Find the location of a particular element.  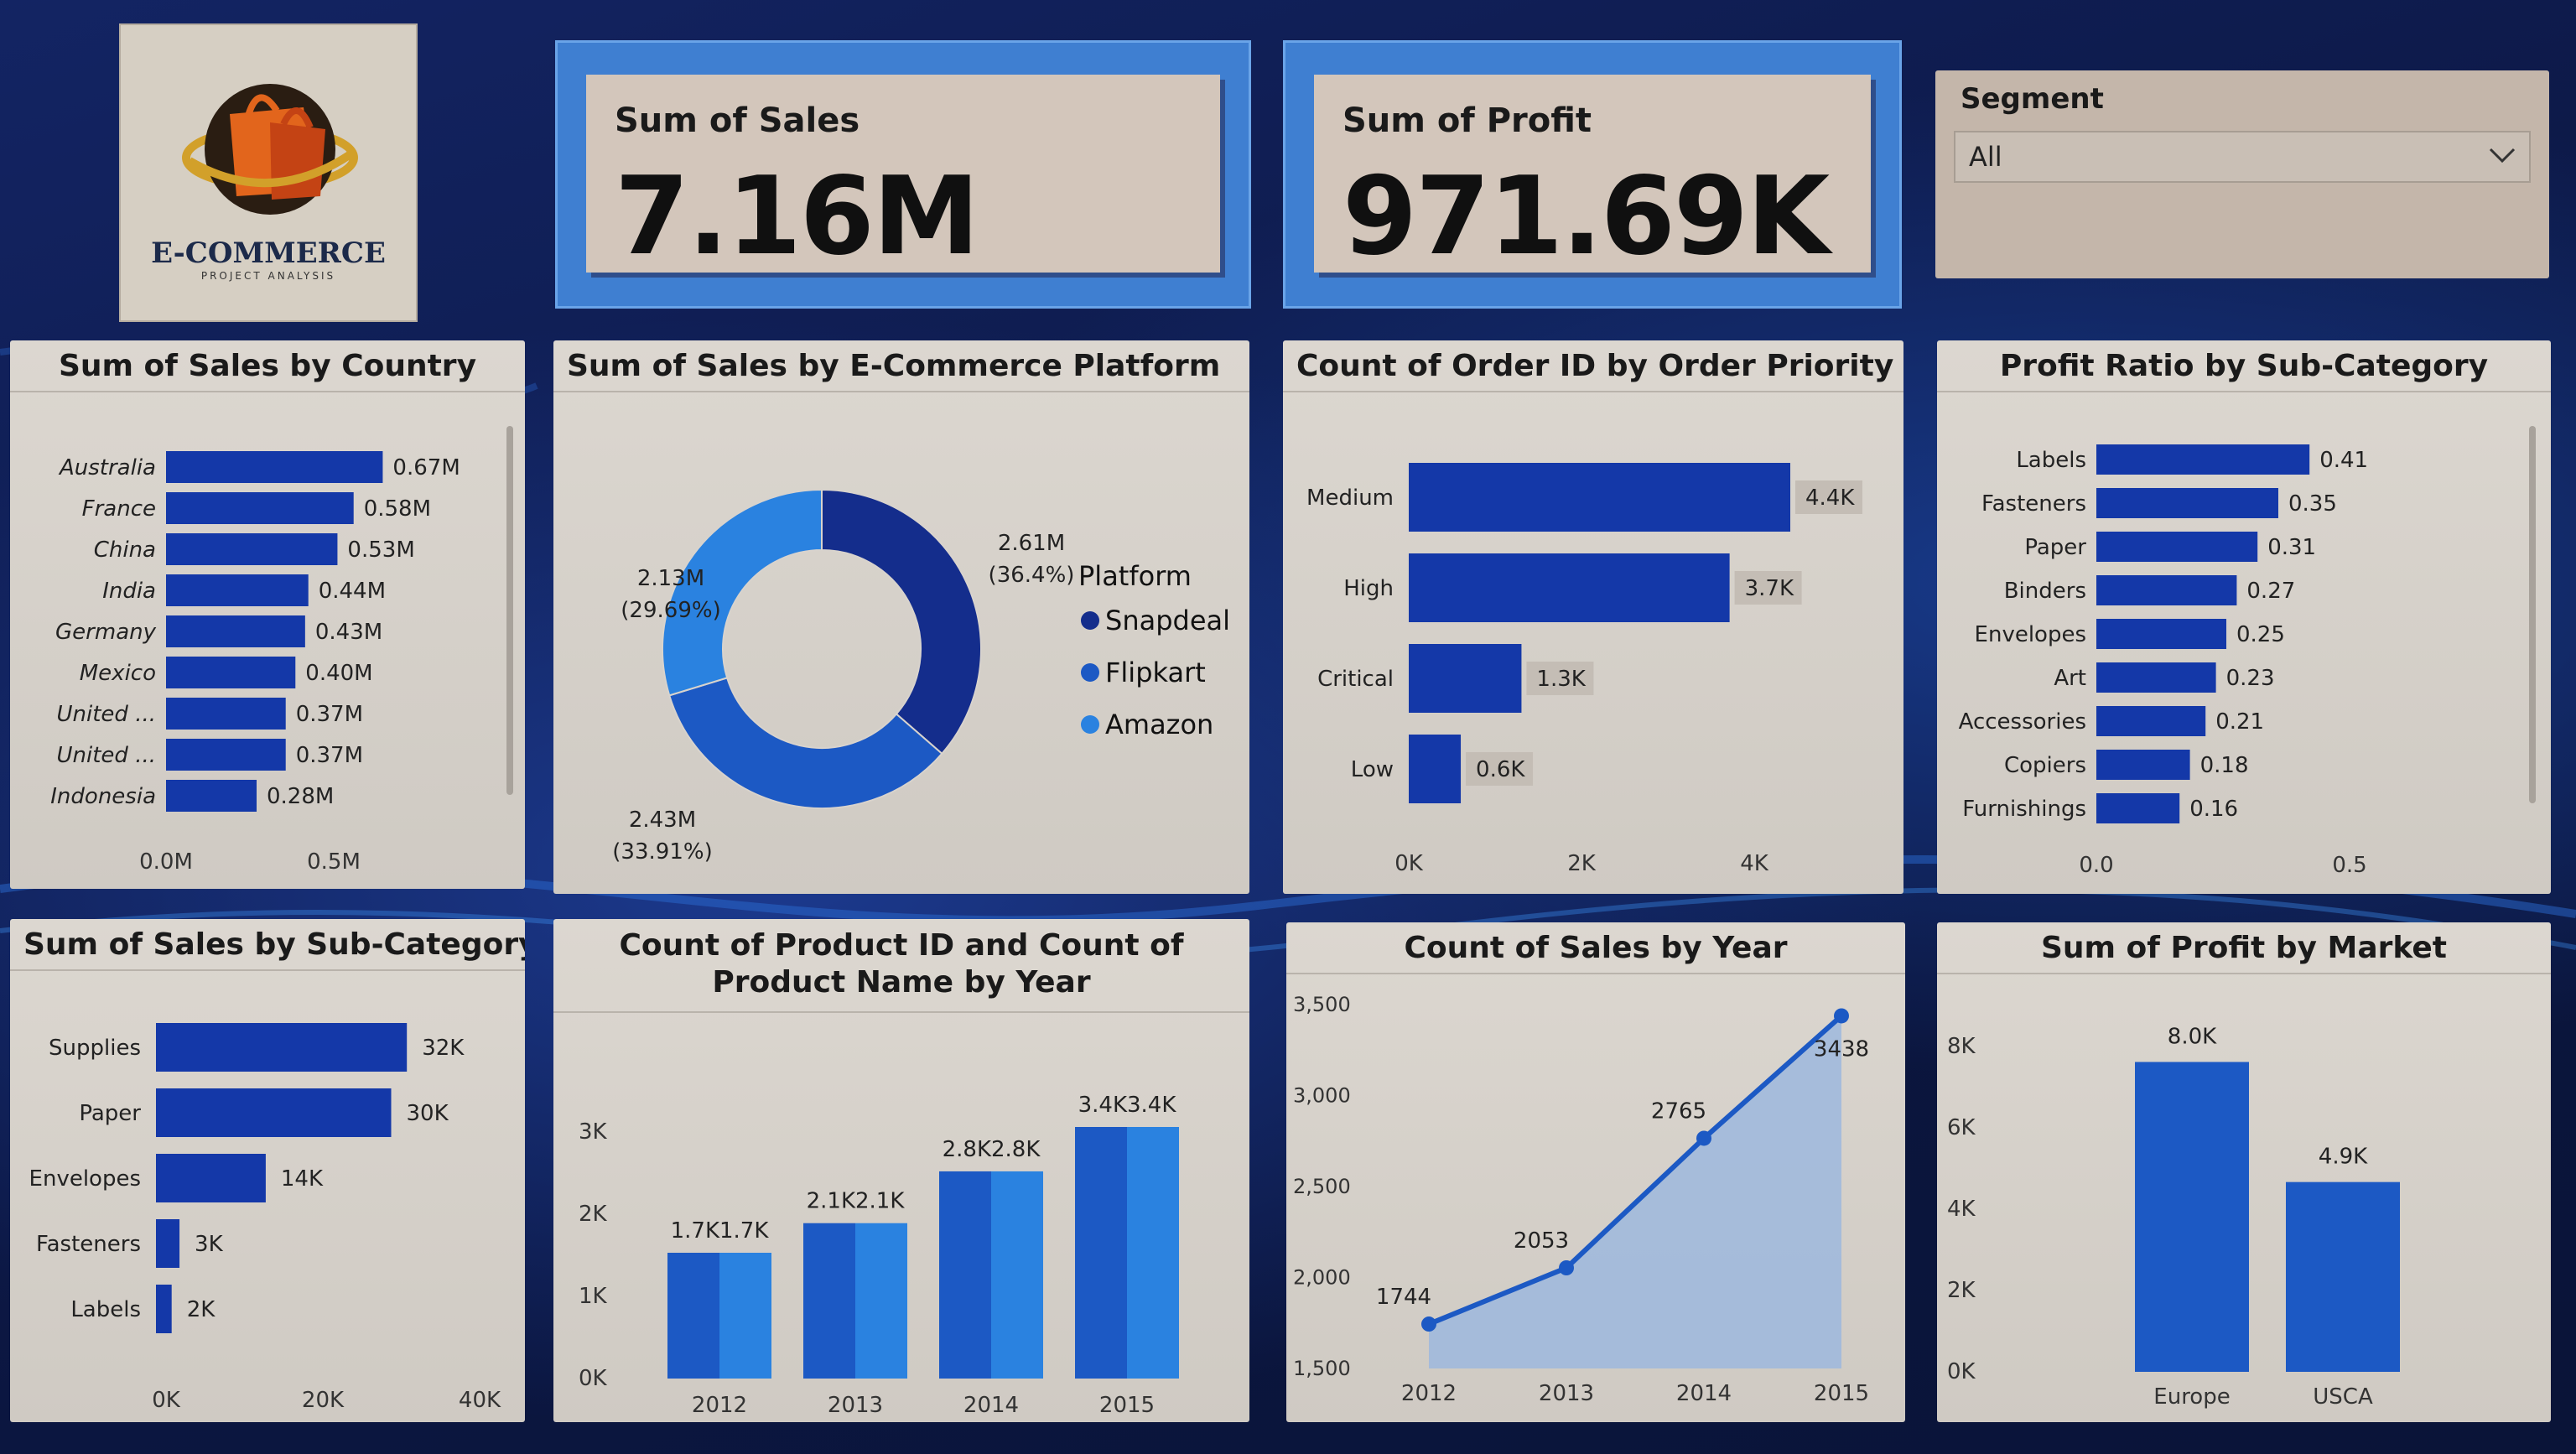

data-label: 0.37M is located at coordinates (329, 755).